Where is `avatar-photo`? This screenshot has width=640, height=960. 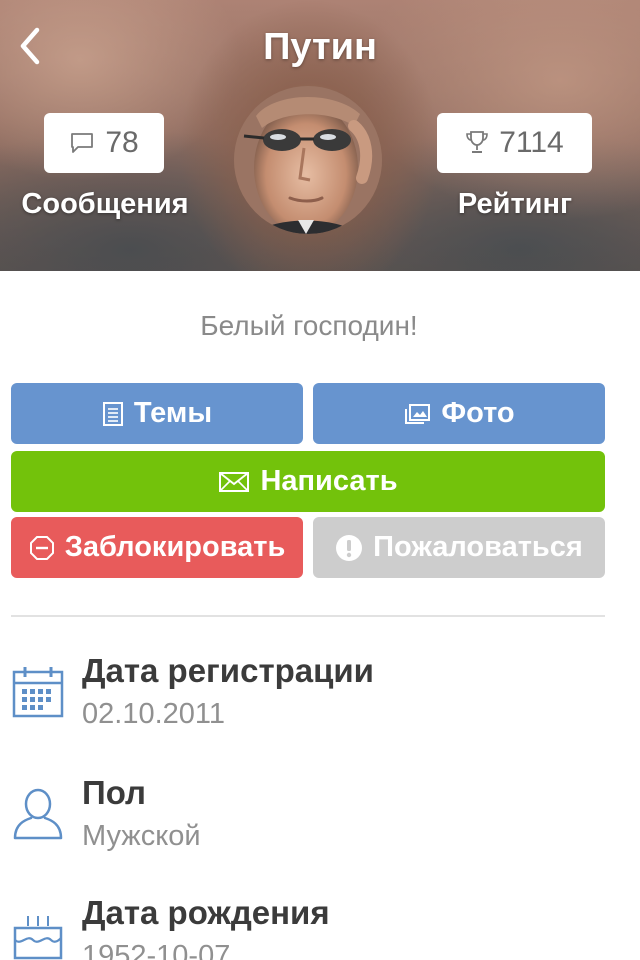
avatar-photo is located at coordinates (308, 160).